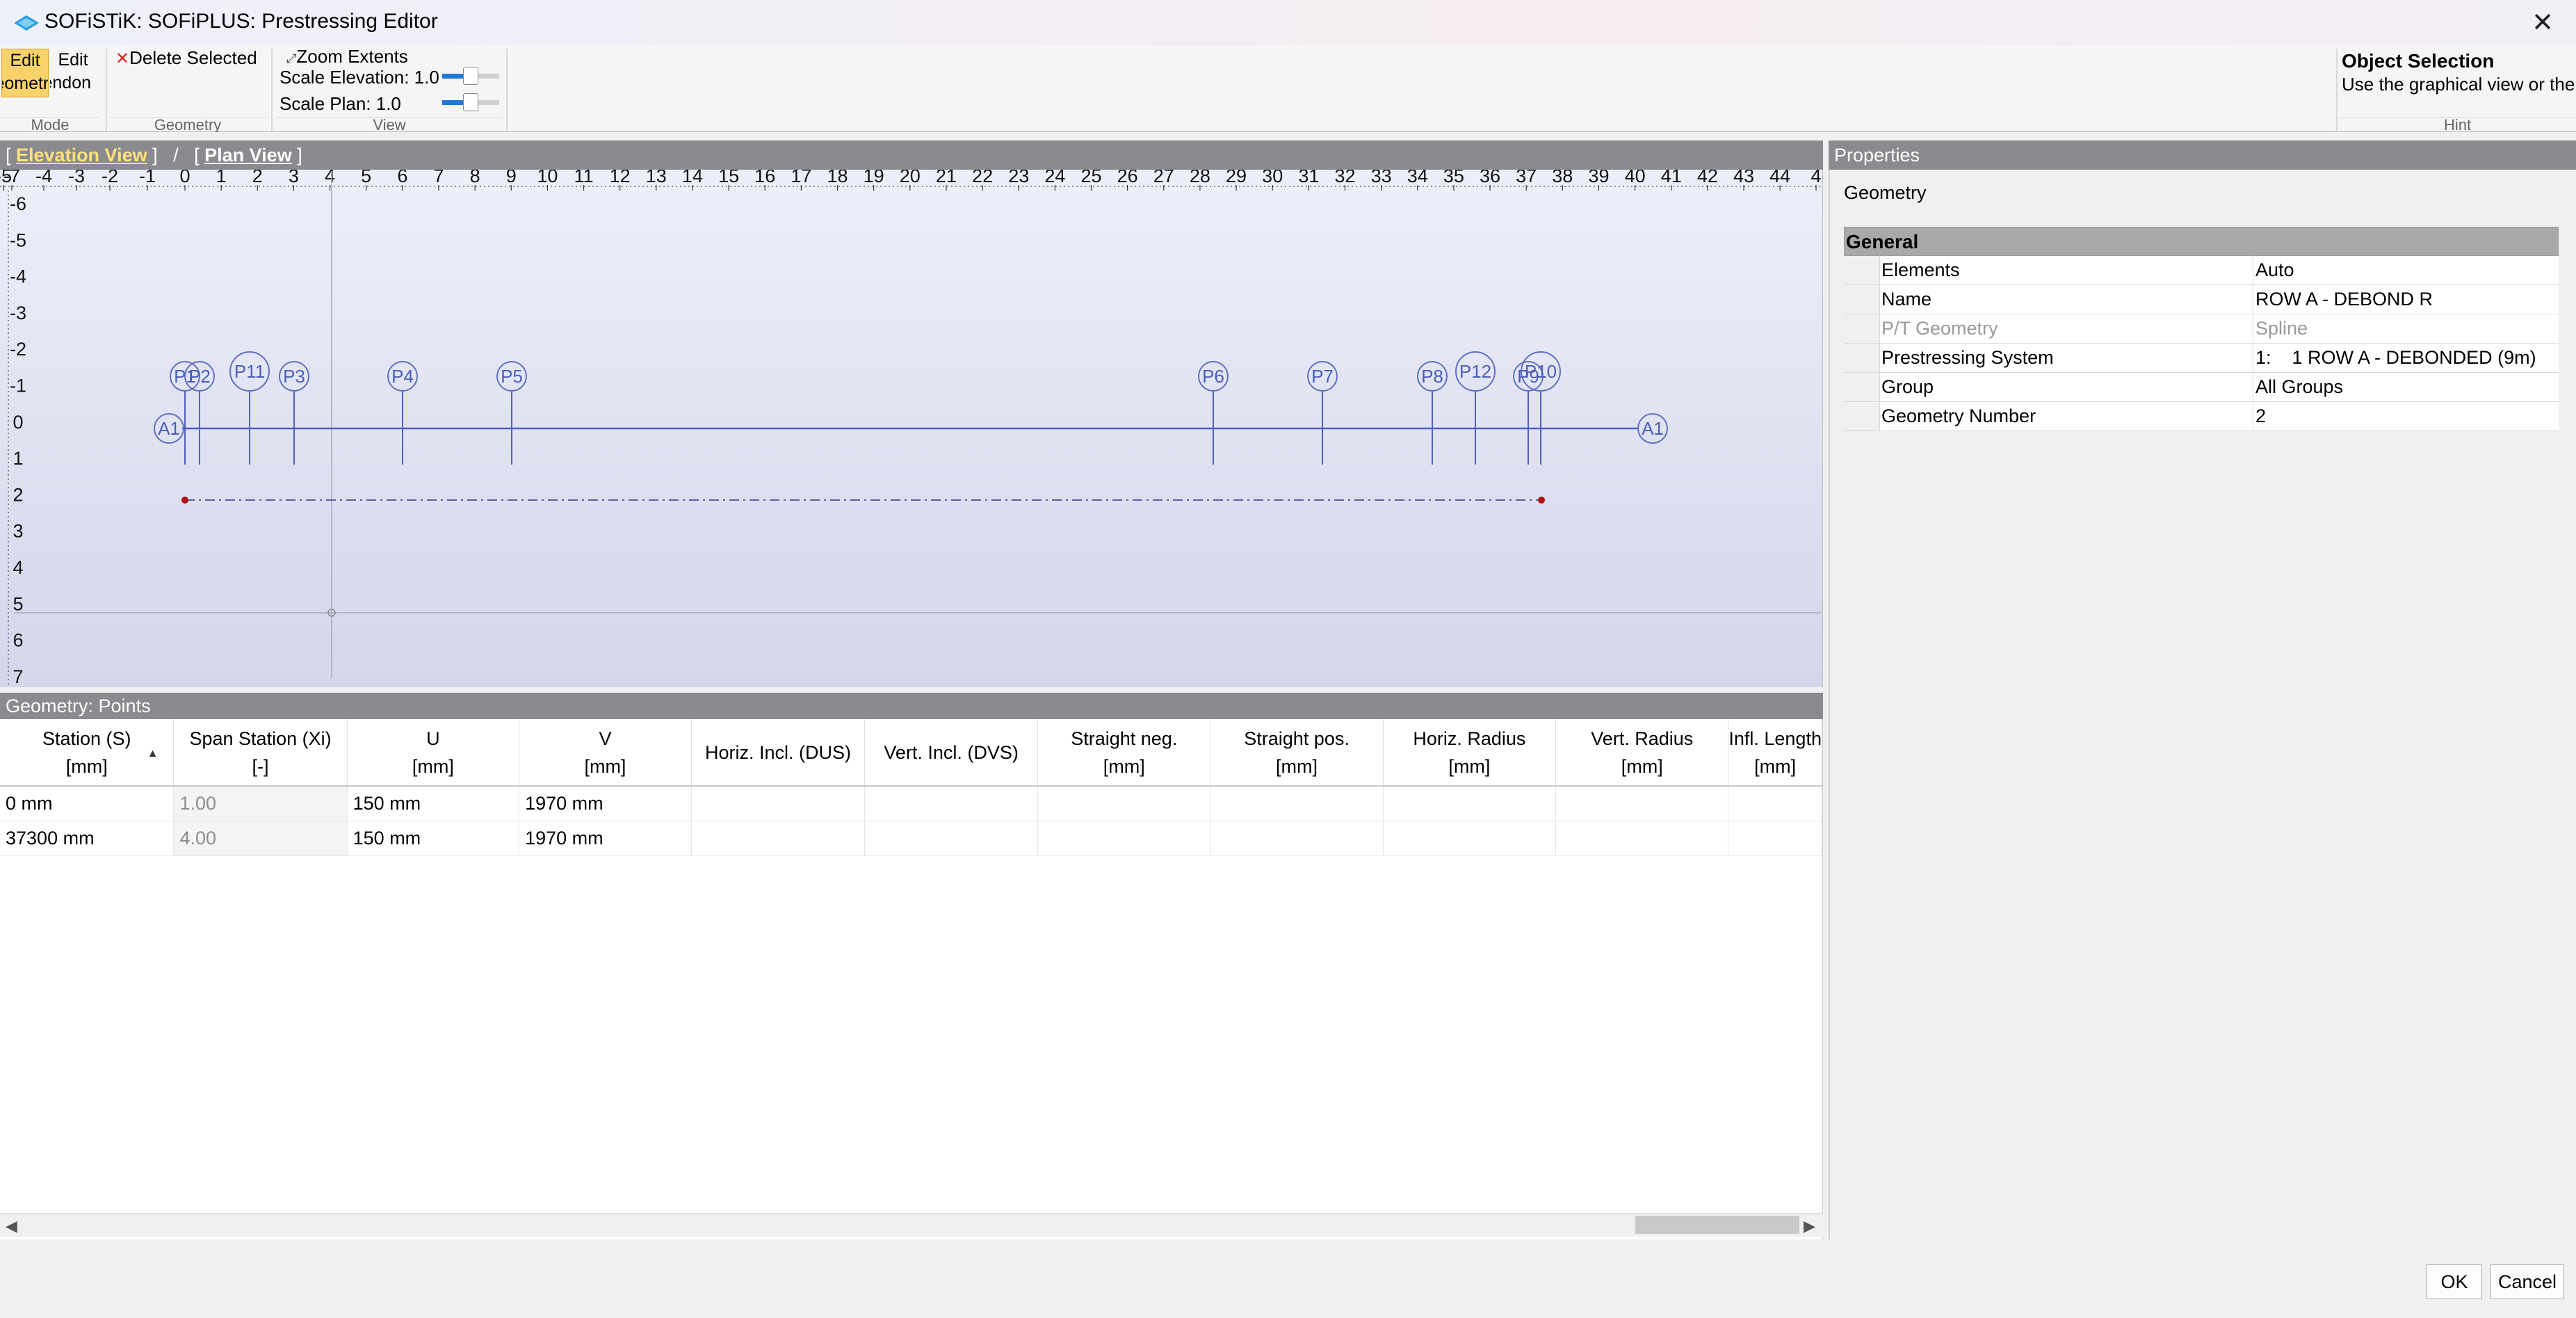 The height and width of the screenshot is (1318, 2576). Describe the element at coordinates (1469, 738) in the screenshot. I see `column-title: Horiz. Radius` at that location.